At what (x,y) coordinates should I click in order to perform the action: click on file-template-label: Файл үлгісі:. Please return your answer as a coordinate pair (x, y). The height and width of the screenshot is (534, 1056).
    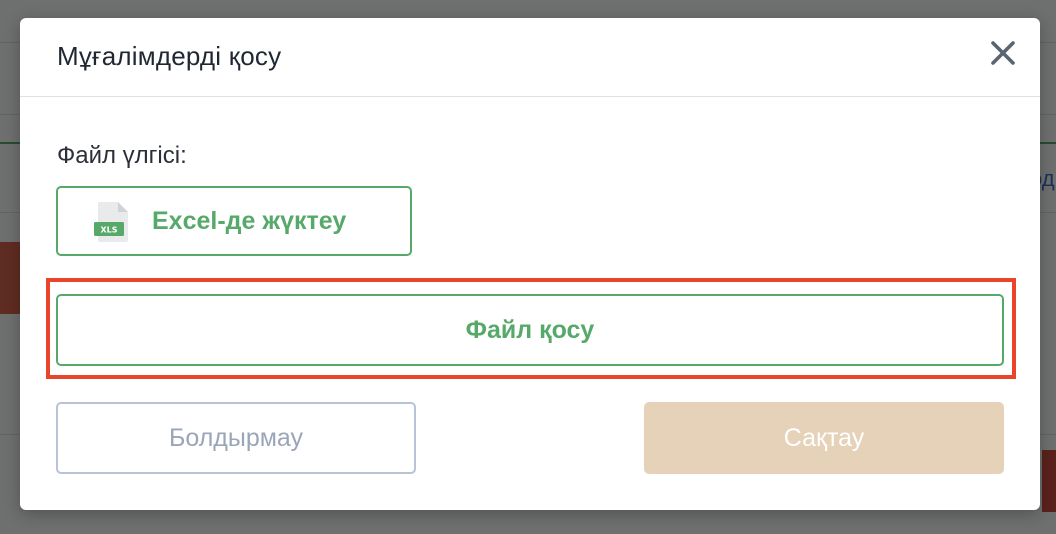
    Looking at the image, I should click on (122, 155).